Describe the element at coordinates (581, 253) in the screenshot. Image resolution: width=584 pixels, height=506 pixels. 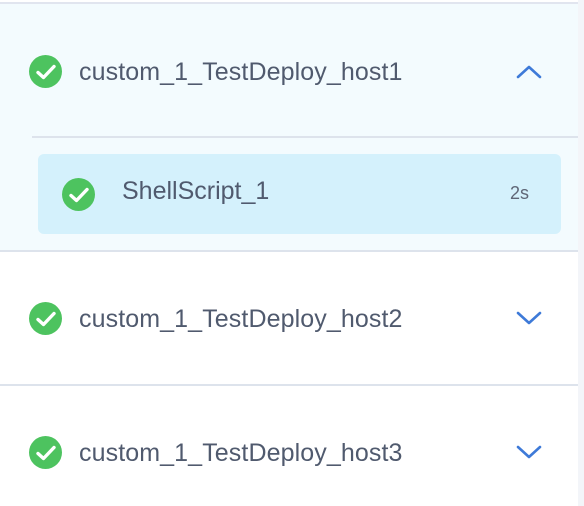
I see `scrollbar-track` at that location.